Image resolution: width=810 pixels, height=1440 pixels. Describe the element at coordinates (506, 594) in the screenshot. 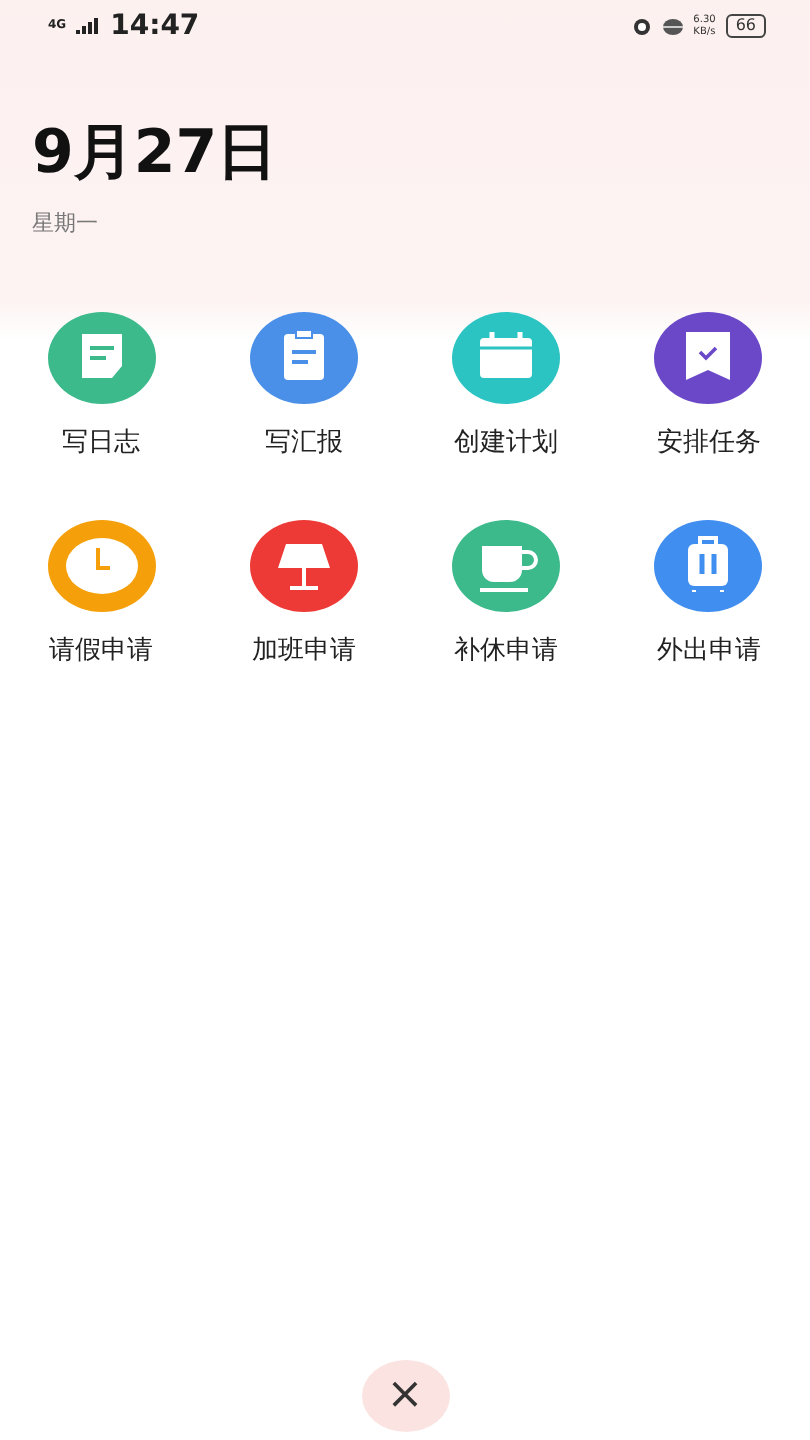

I see `quick-action: 补休申请` at that location.